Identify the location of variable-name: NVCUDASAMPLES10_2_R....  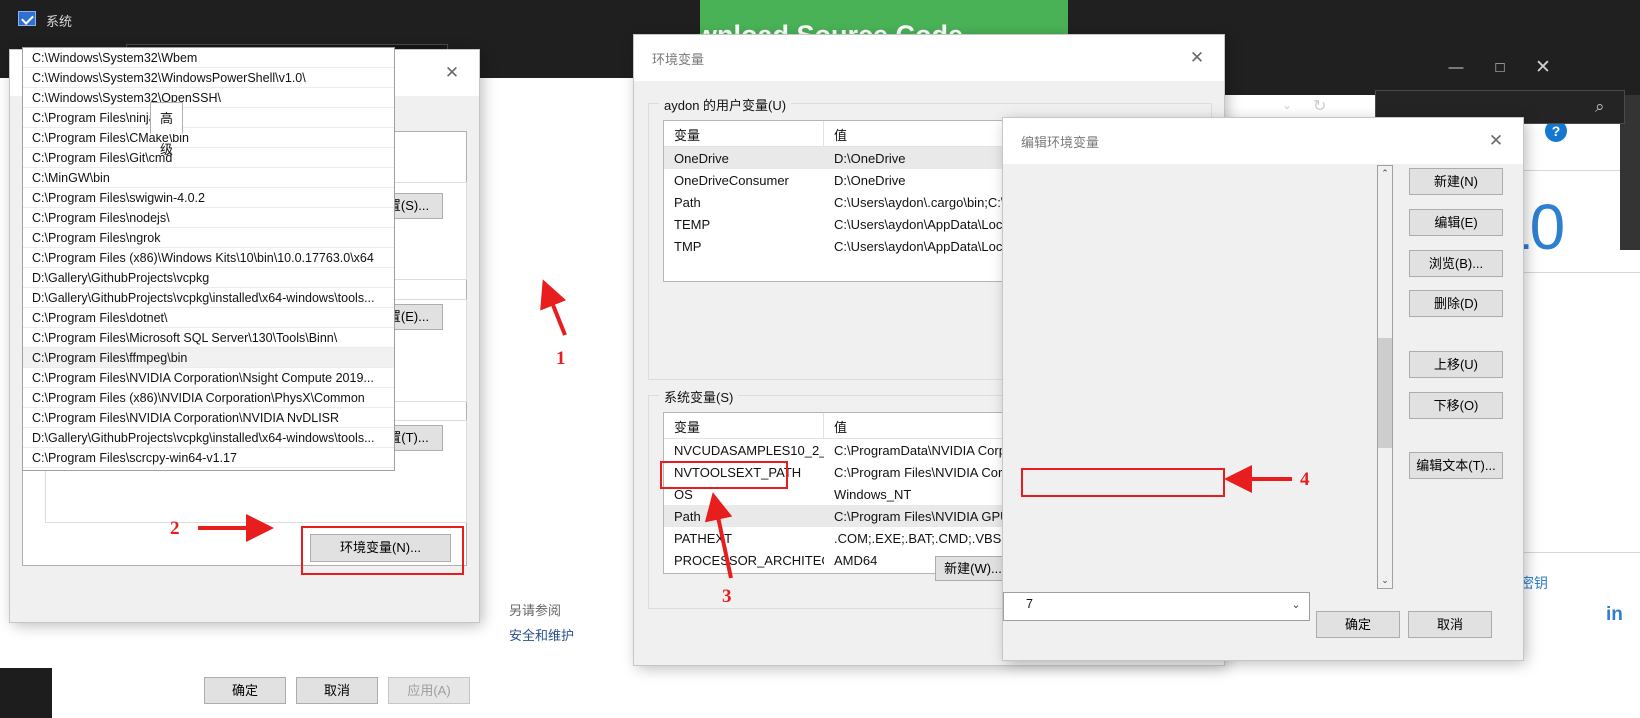
(749, 450).